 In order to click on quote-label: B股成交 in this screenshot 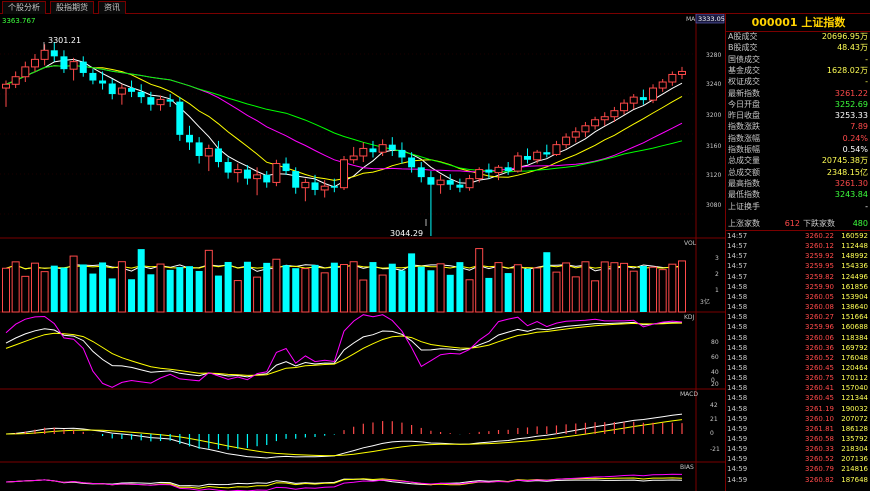, I will do `click(743, 48)`.